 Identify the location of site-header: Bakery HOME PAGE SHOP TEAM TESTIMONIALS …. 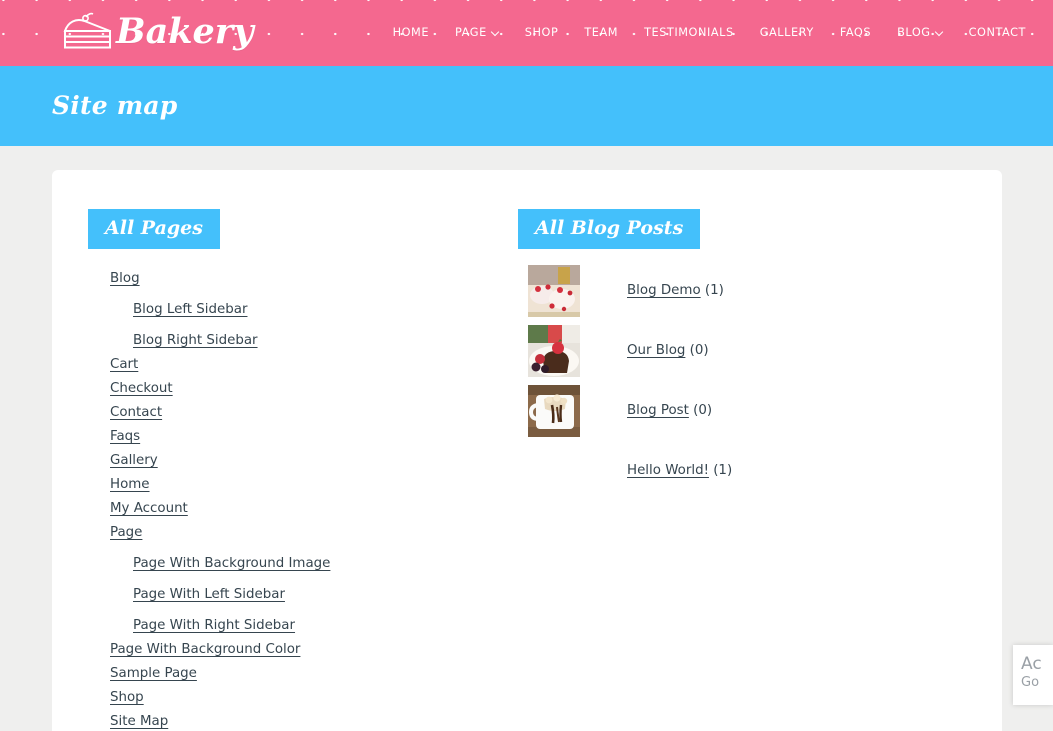
(526, 33).